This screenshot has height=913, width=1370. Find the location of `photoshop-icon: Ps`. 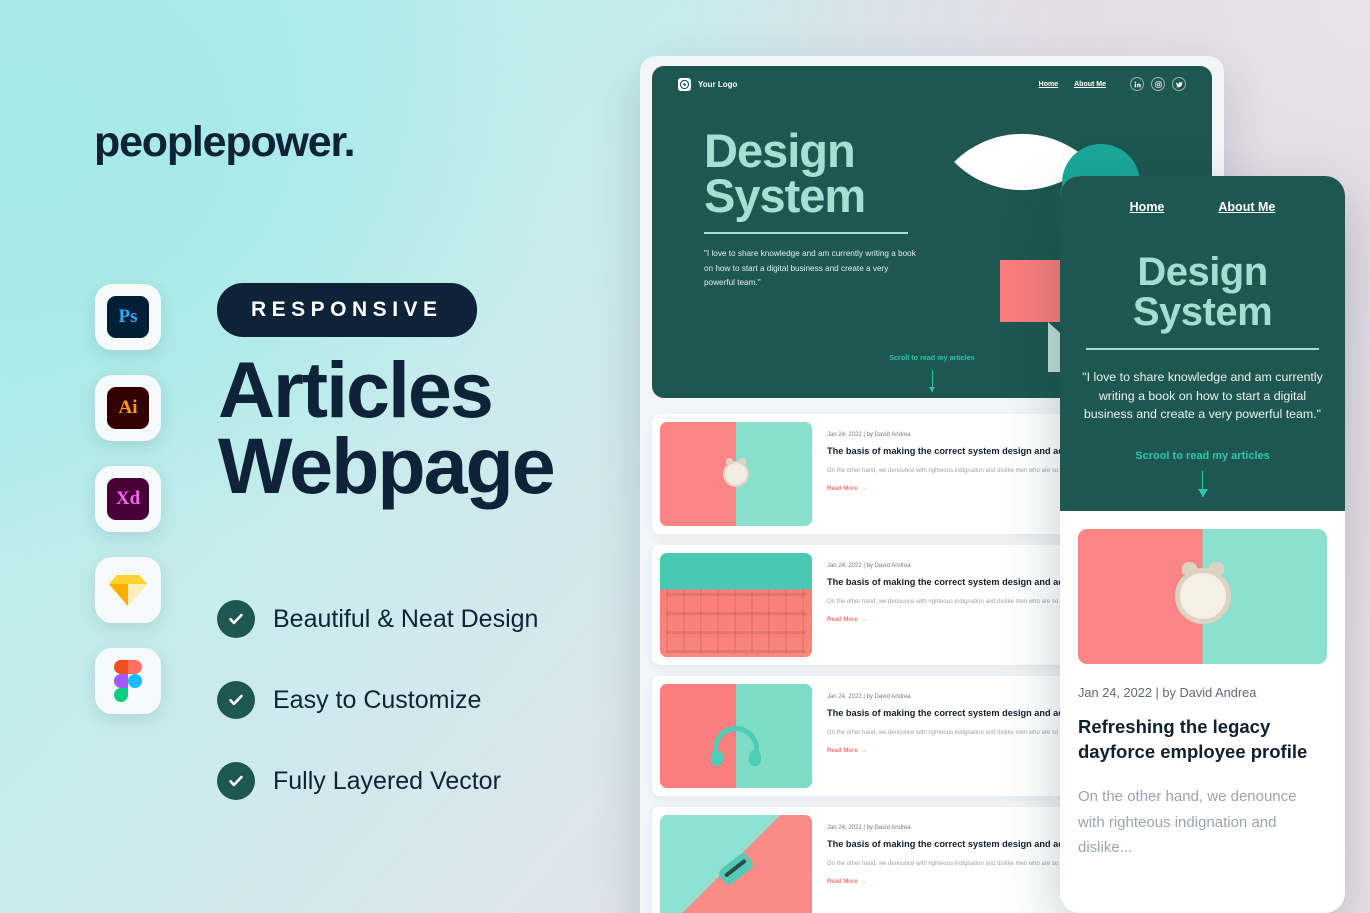

photoshop-icon: Ps is located at coordinates (128, 317).